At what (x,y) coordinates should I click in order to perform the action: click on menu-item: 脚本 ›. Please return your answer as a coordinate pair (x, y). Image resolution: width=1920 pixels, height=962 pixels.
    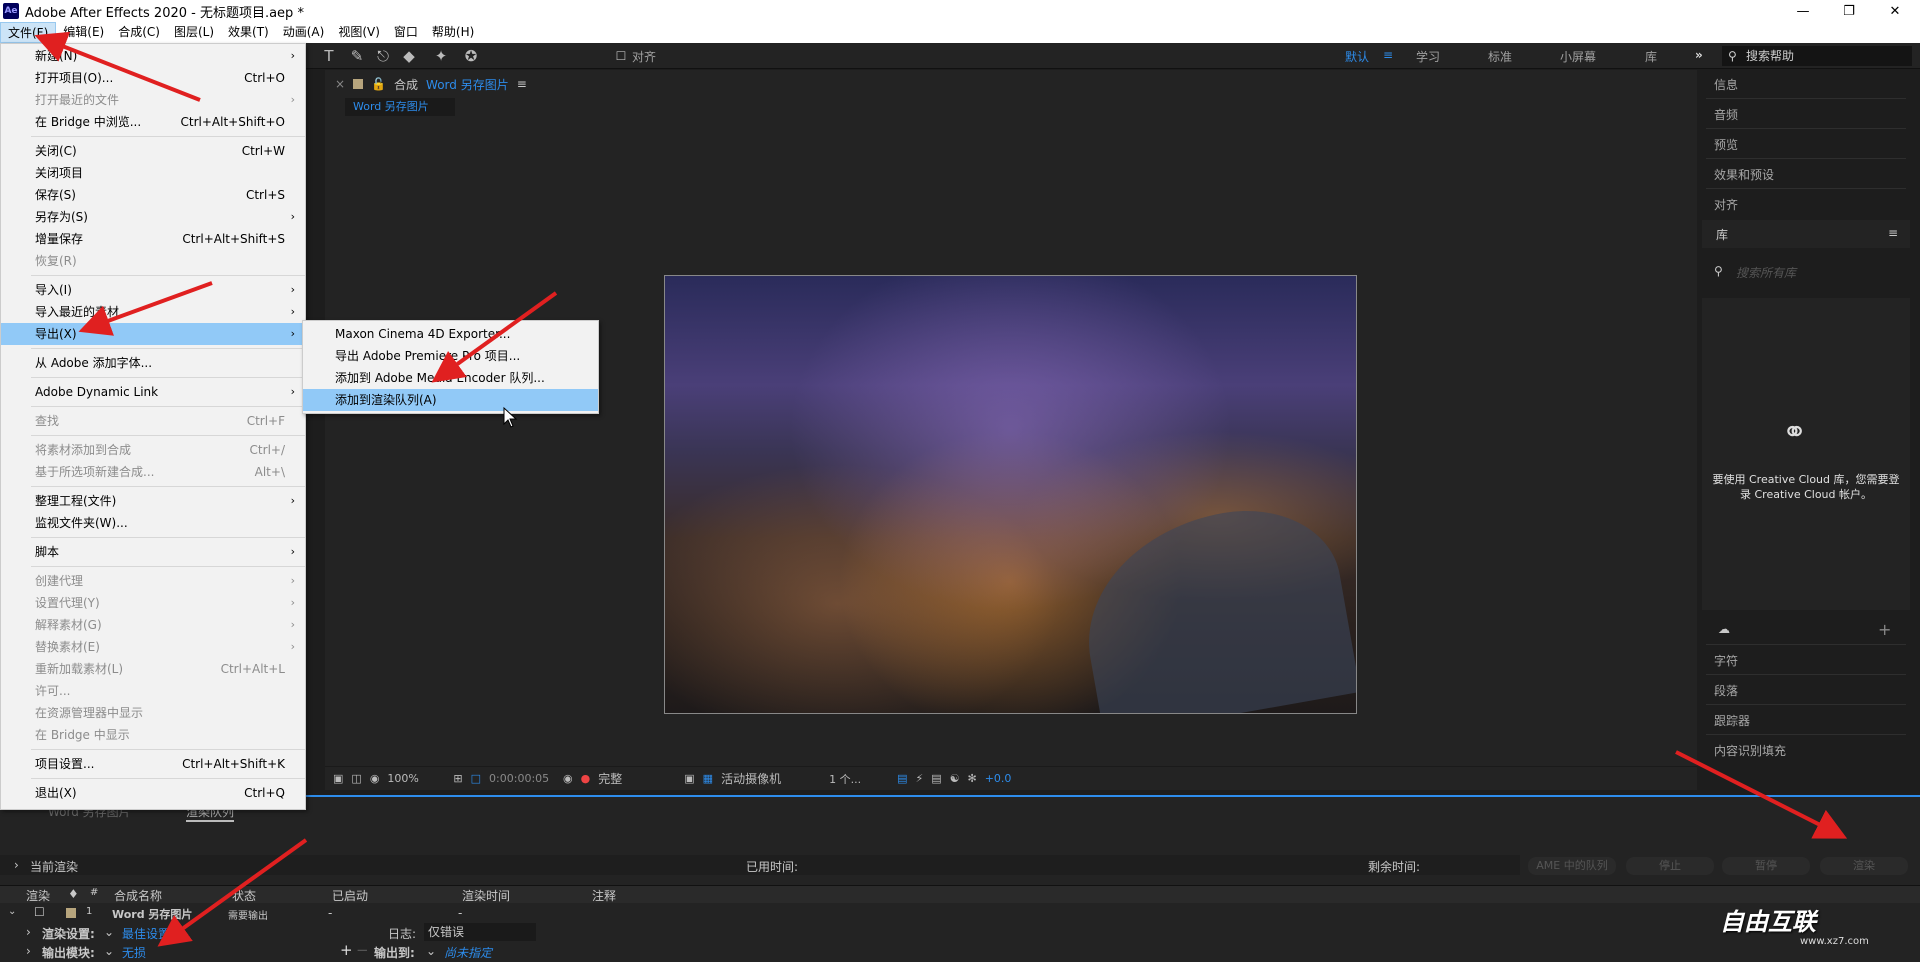
    Looking at the image, I should click on (153, 552).